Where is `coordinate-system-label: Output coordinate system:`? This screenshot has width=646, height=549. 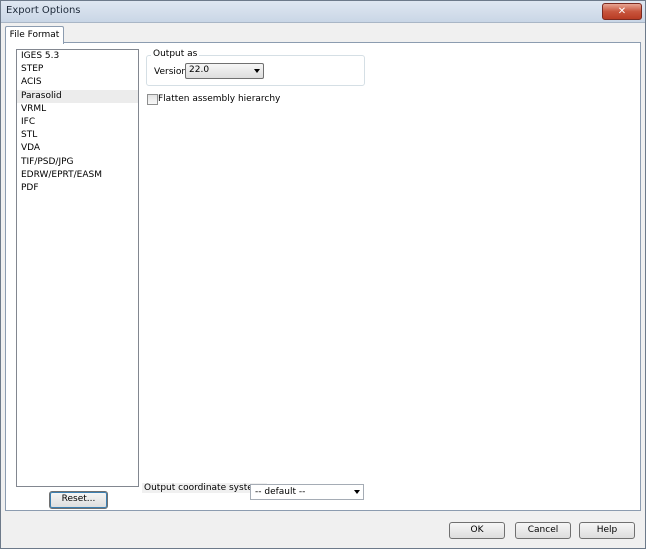 coordinate-system-label: Output coordinate system: is located at coordinates (204, 488).